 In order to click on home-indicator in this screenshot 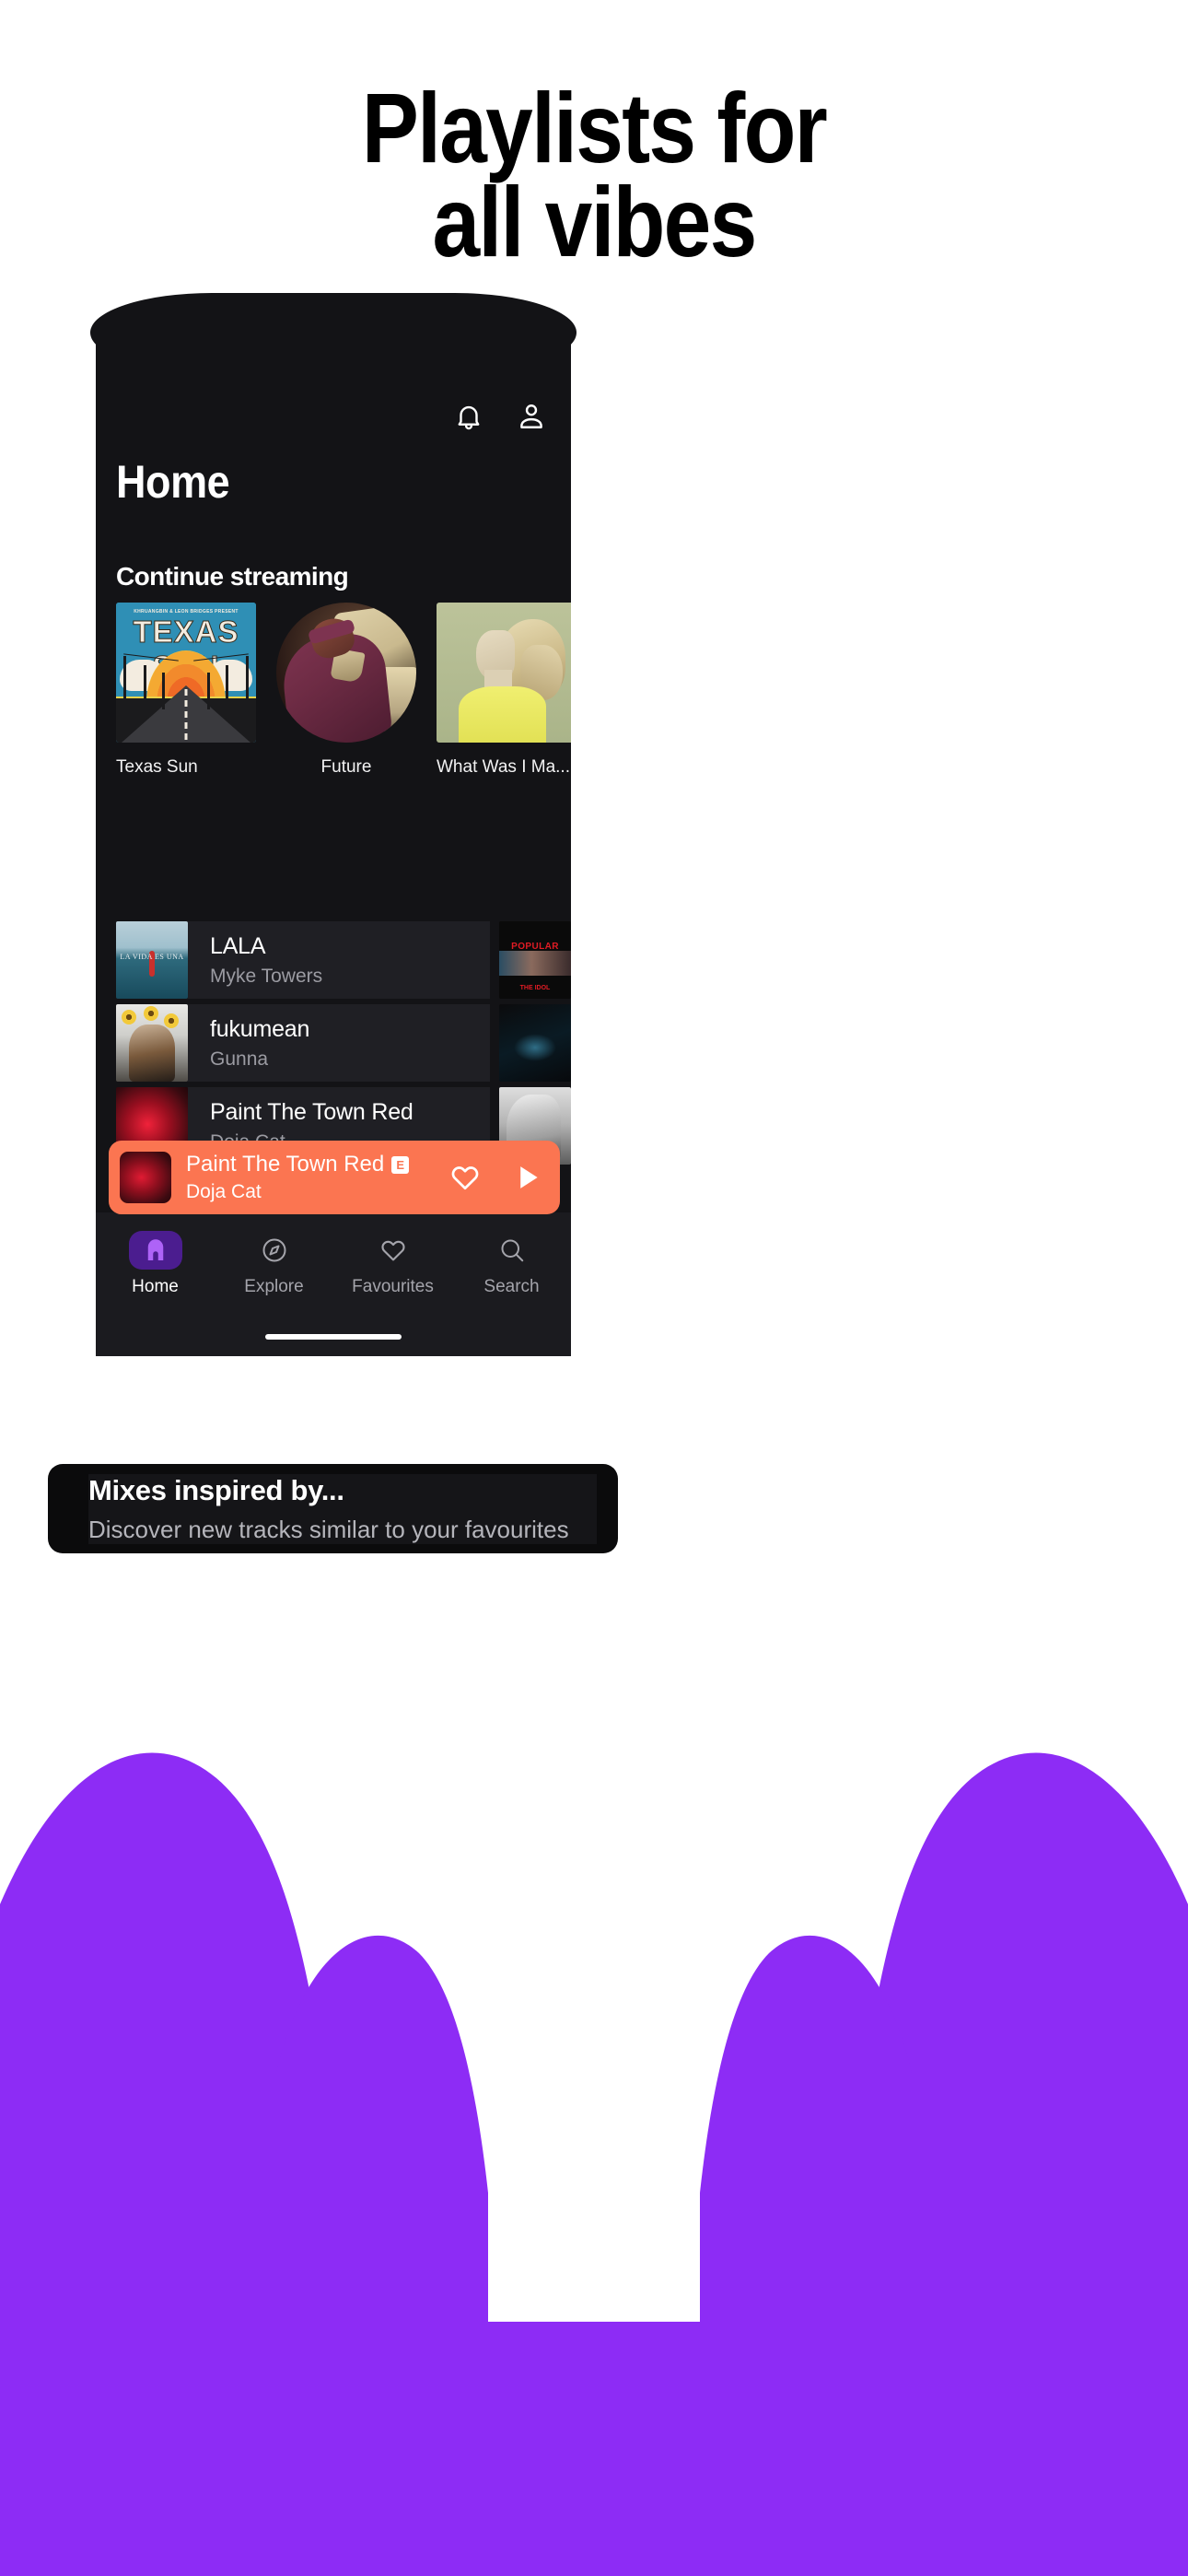, I will do `click(333, 1337)`.